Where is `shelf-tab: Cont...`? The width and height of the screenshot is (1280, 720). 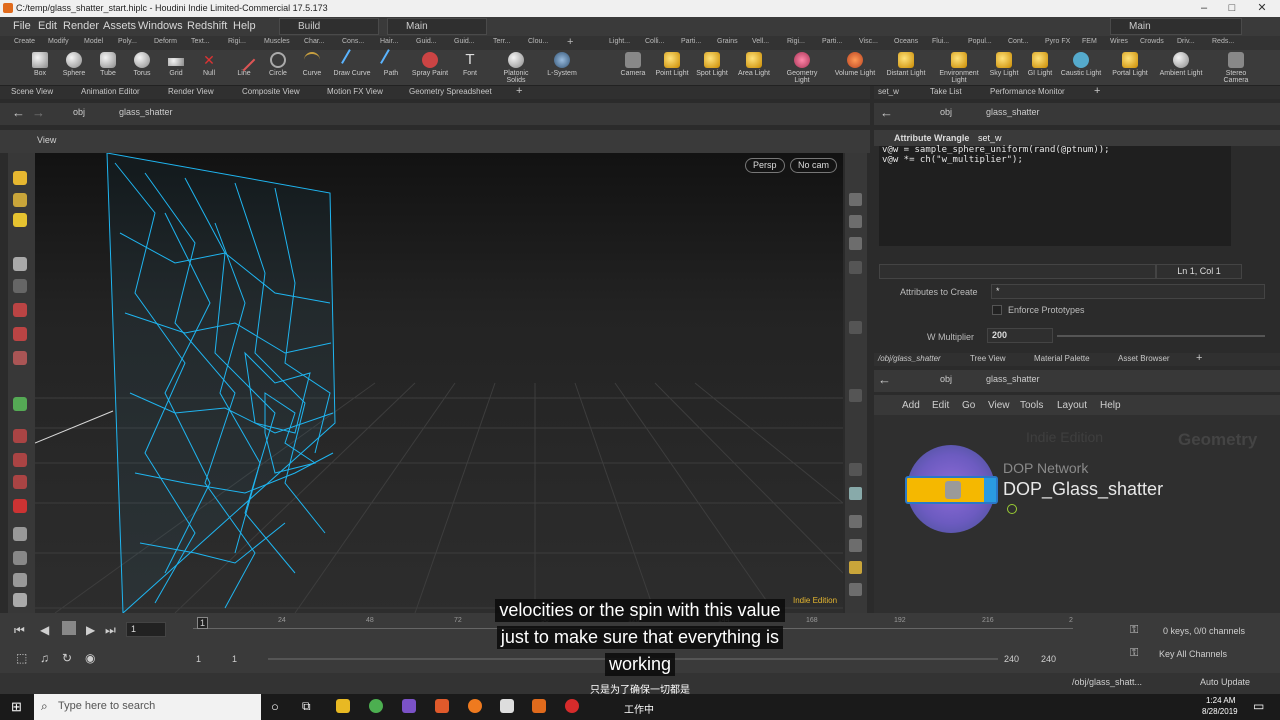 shelf-tab: Cont... is located at coordinates (1018, 41).